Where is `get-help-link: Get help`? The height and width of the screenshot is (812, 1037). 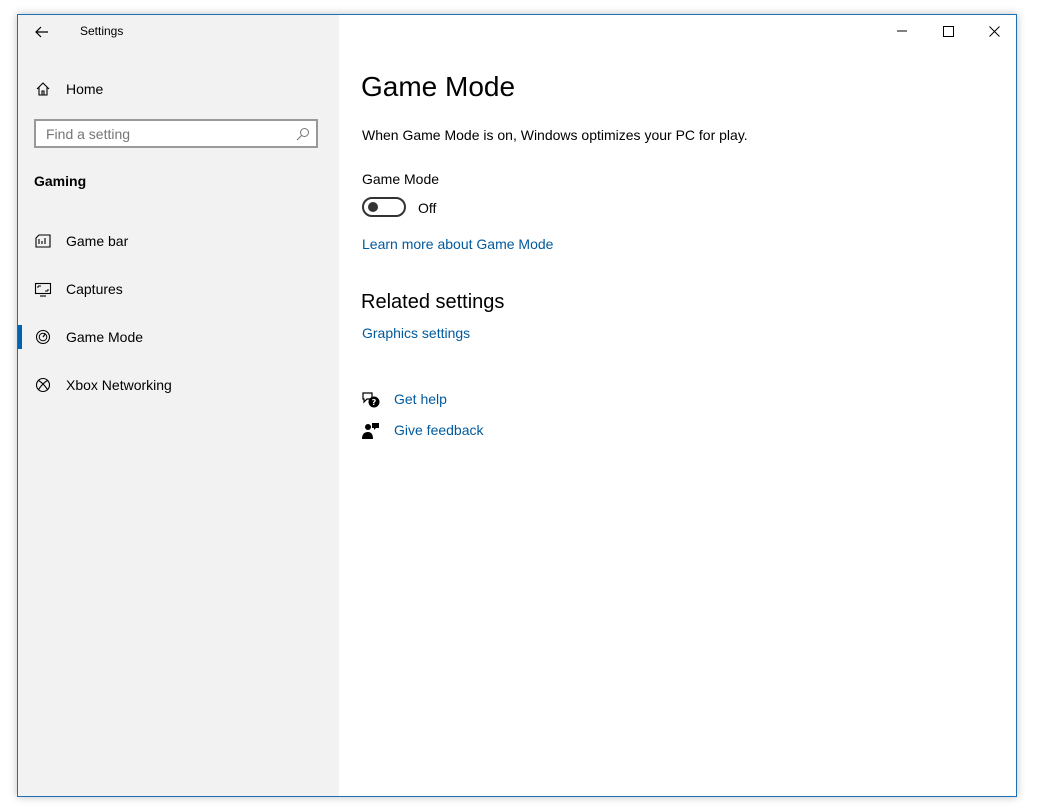
get-help-link: Get help is located at coordinates (420, 399).